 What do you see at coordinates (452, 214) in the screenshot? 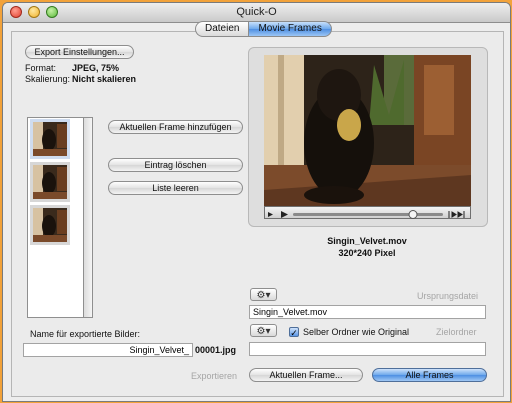
I see `step-back-icon` at bounding box center [452, 214].